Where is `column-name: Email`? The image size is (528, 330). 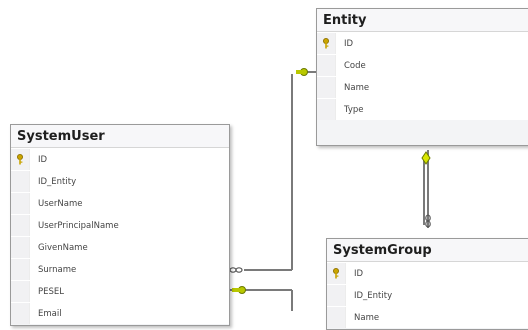
column-name: Email is located at coordinates (50, 313).